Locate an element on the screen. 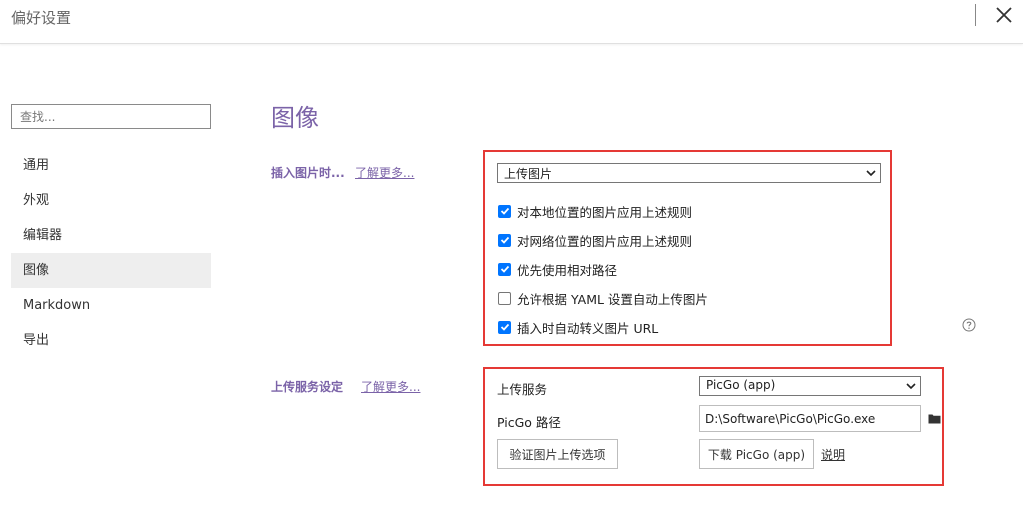  verify-upload-button: 验证图片上传选项 is located at coordinates (557, 454).